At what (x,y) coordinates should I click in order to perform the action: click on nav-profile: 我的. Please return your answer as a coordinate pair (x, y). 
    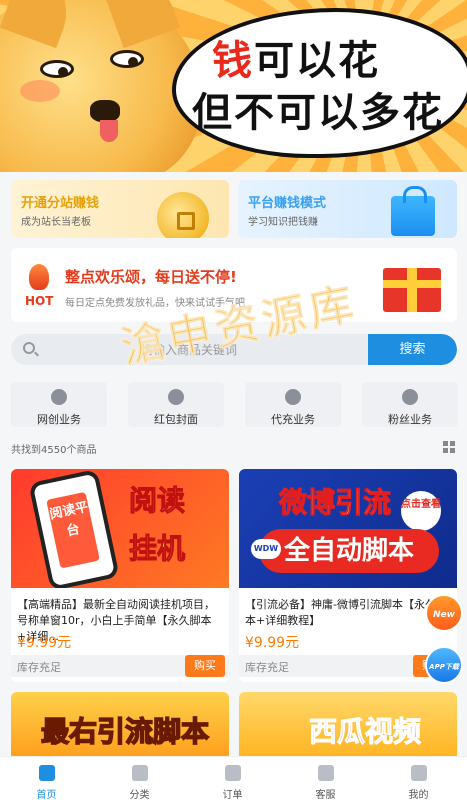
    Looking at the image, I should click on (418, 778).